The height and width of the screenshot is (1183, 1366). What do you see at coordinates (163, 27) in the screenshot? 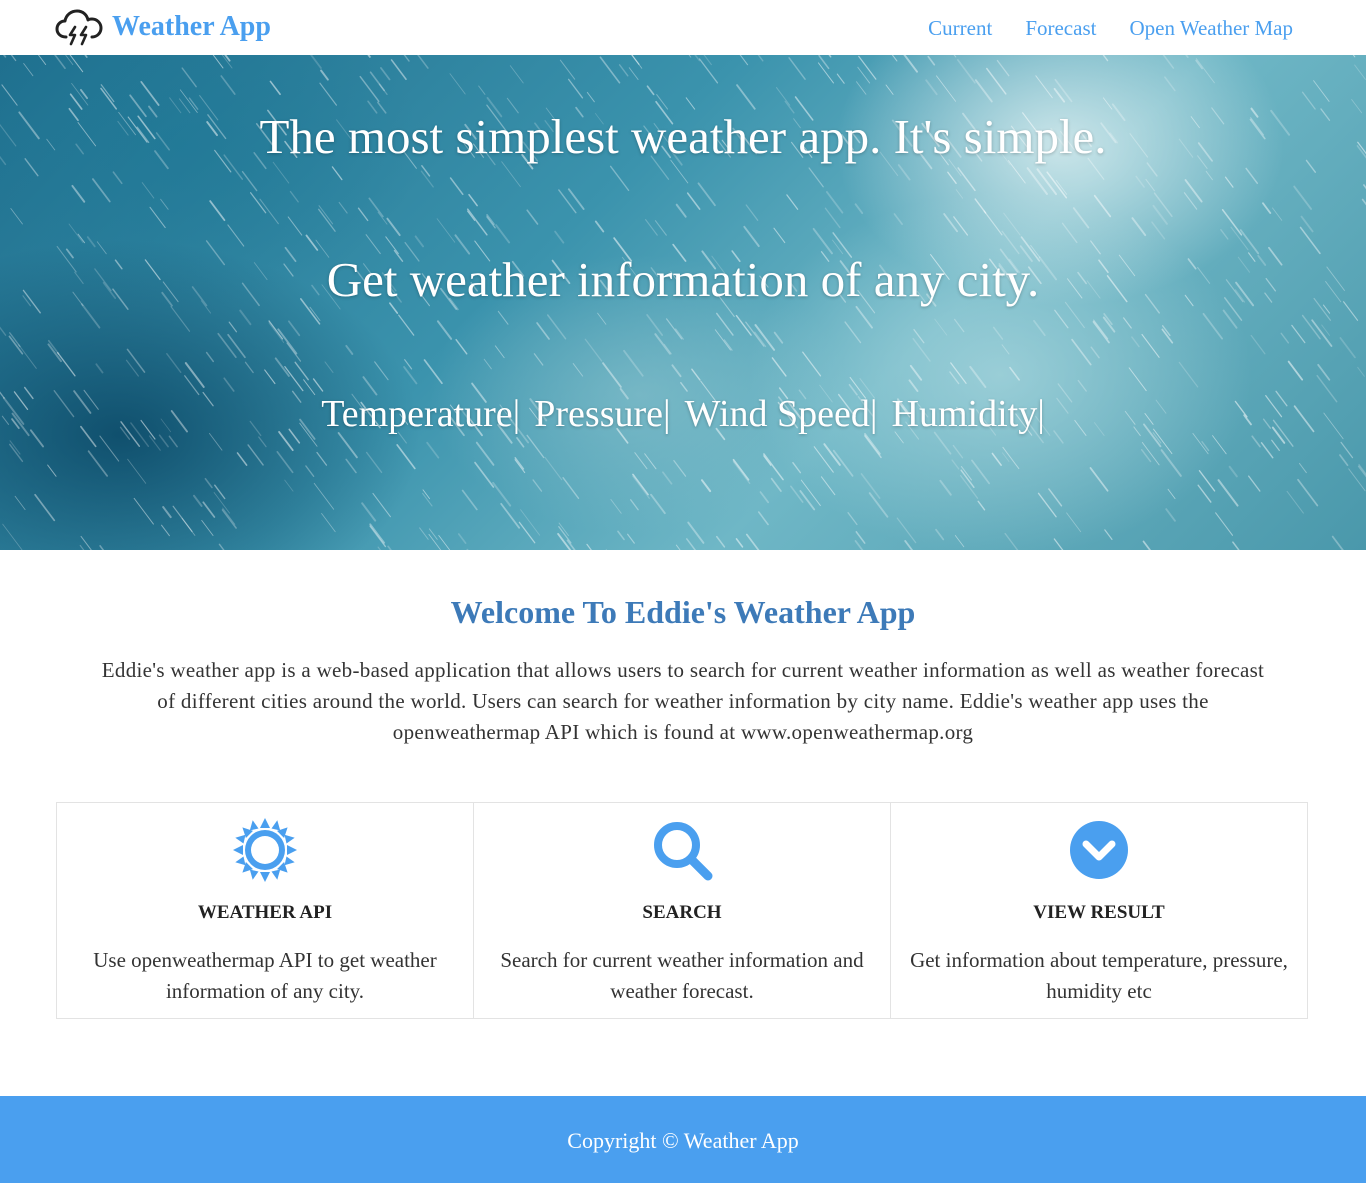
I see `brand-link: Weather App` at bounding box center [163, 27].